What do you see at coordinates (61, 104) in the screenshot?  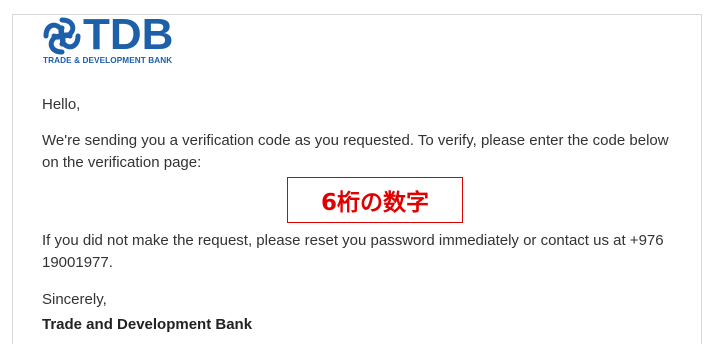 I see `greeting-text: Hello,` at bounding box center [61, 104].